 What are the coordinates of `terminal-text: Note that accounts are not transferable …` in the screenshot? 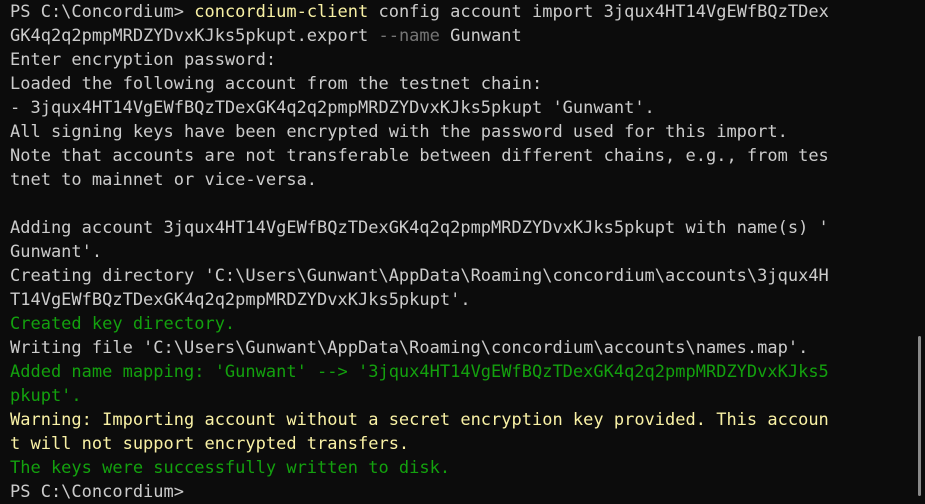 It's located at (419, 156).